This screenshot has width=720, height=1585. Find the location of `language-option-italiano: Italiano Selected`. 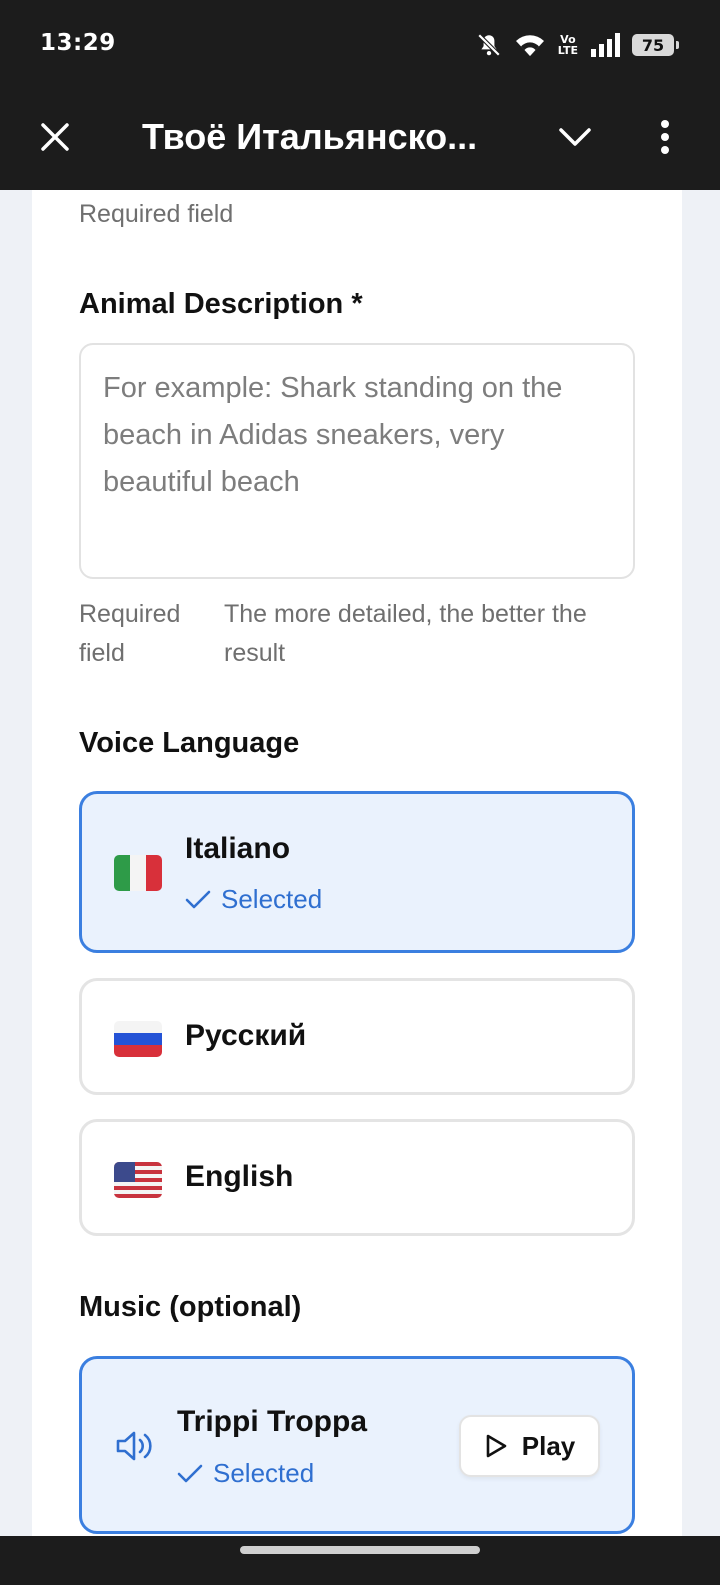

language-option-italiano: Italiano Selected is located at coordinates (357, 872).